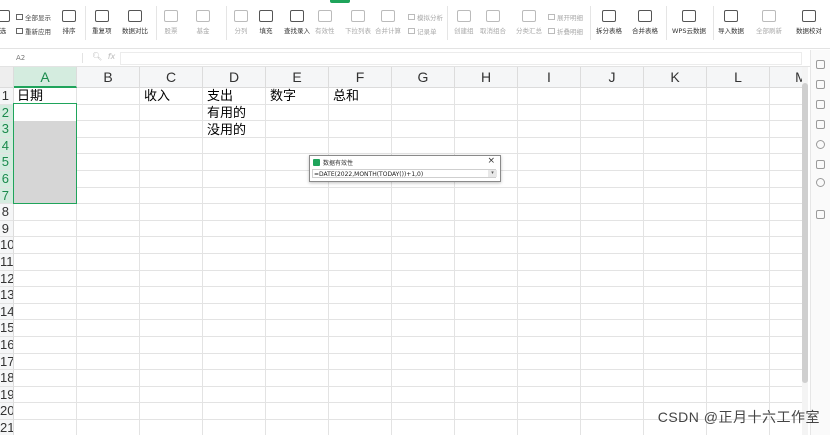 The image size is (830, 435). What do you see at coordinates (324, 16) in the screenshot?
I see `validity-icon` at bounding box center [324, 16].